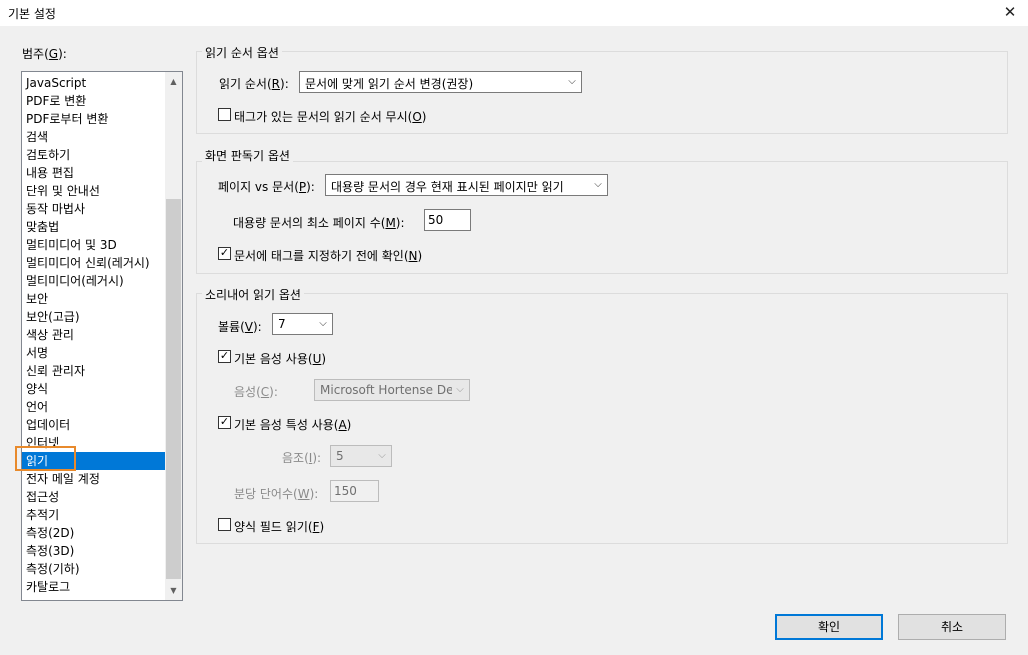 This screenshot has height=655, width=1028. What do you see at coordinates (94, 407) in the screenshot?
I see `category-item: 언어` at bounding box center [94, 407].